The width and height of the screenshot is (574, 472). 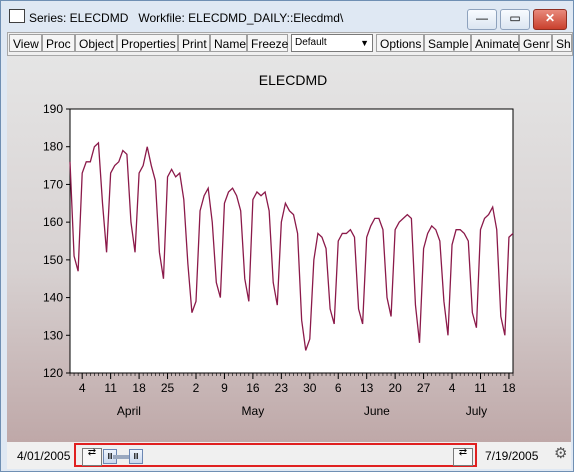 I want to click on y-tick-label: 130, so click(x=53, y=335).